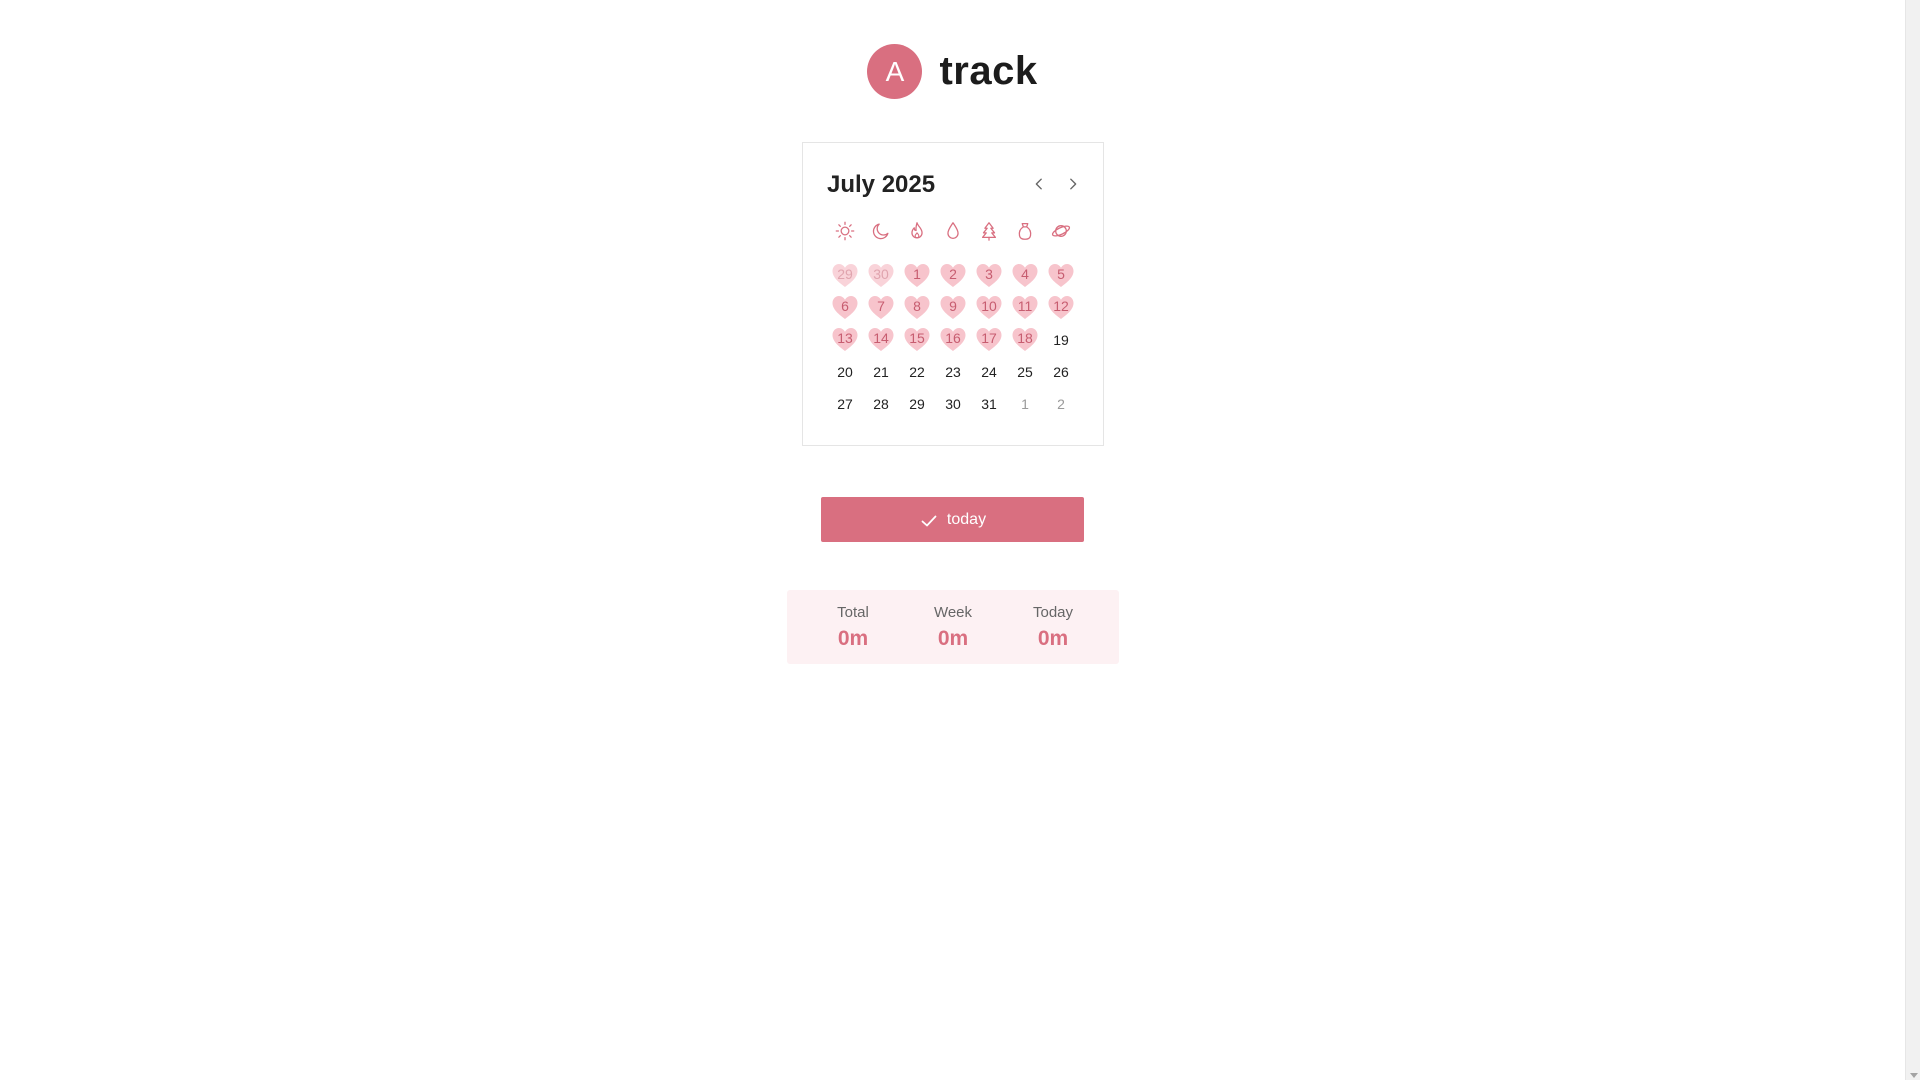 Image resolution: width=1920 pixels, height=1080 pixels. I want to click on calendar-day-number: 24, so click(989, 372).